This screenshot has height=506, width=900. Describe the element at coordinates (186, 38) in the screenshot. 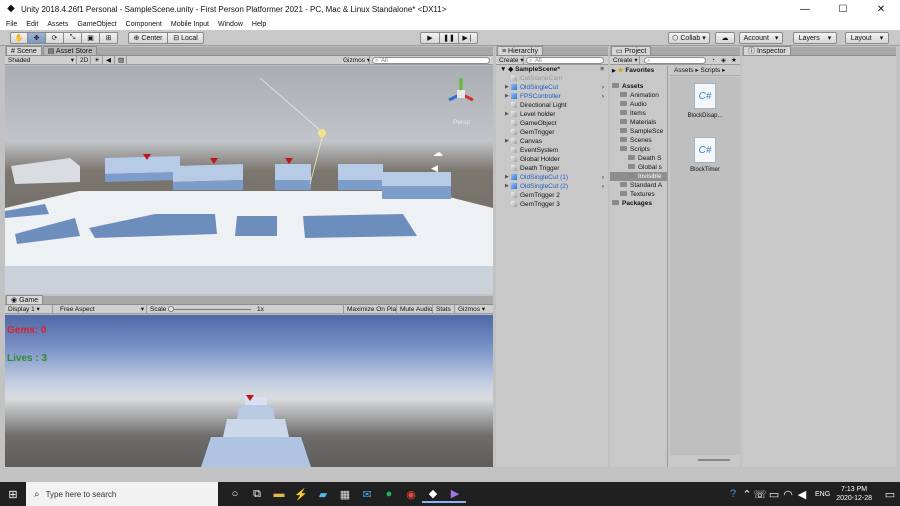

I see `pivot-local-button: ⊟ Local` at that location.